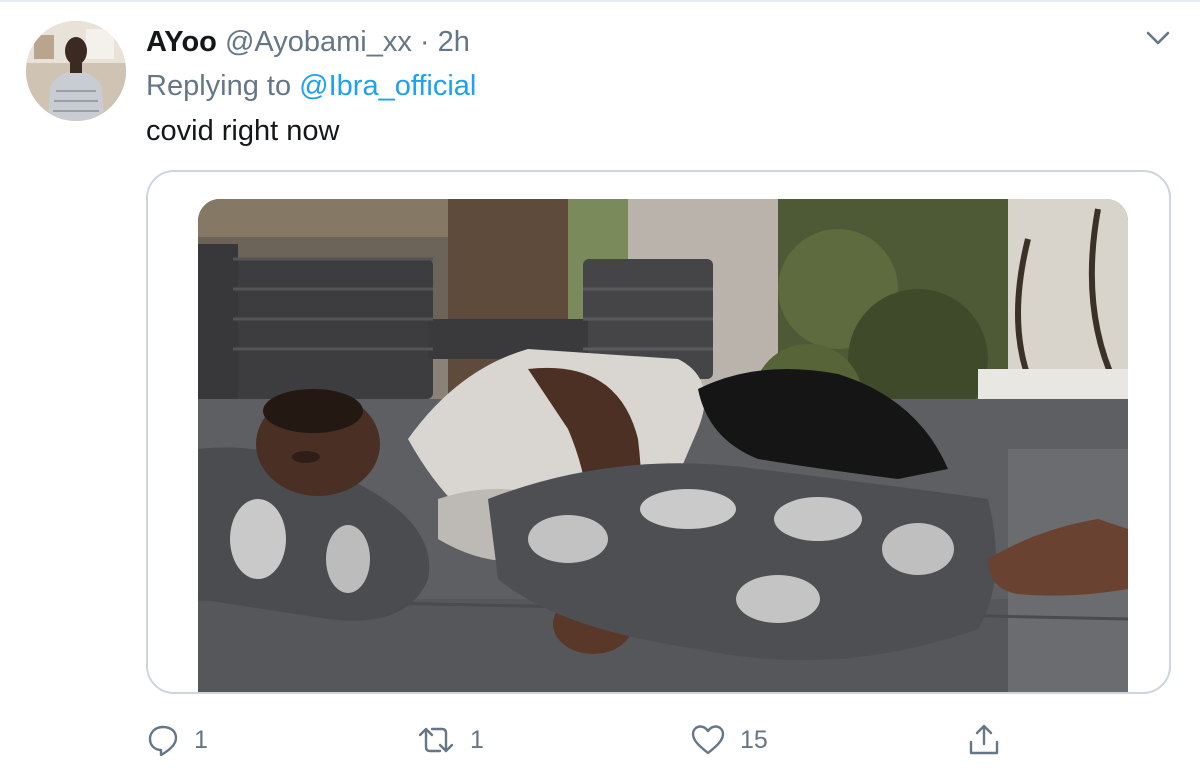  I want to click on avatar-photo, so click(76, 71).